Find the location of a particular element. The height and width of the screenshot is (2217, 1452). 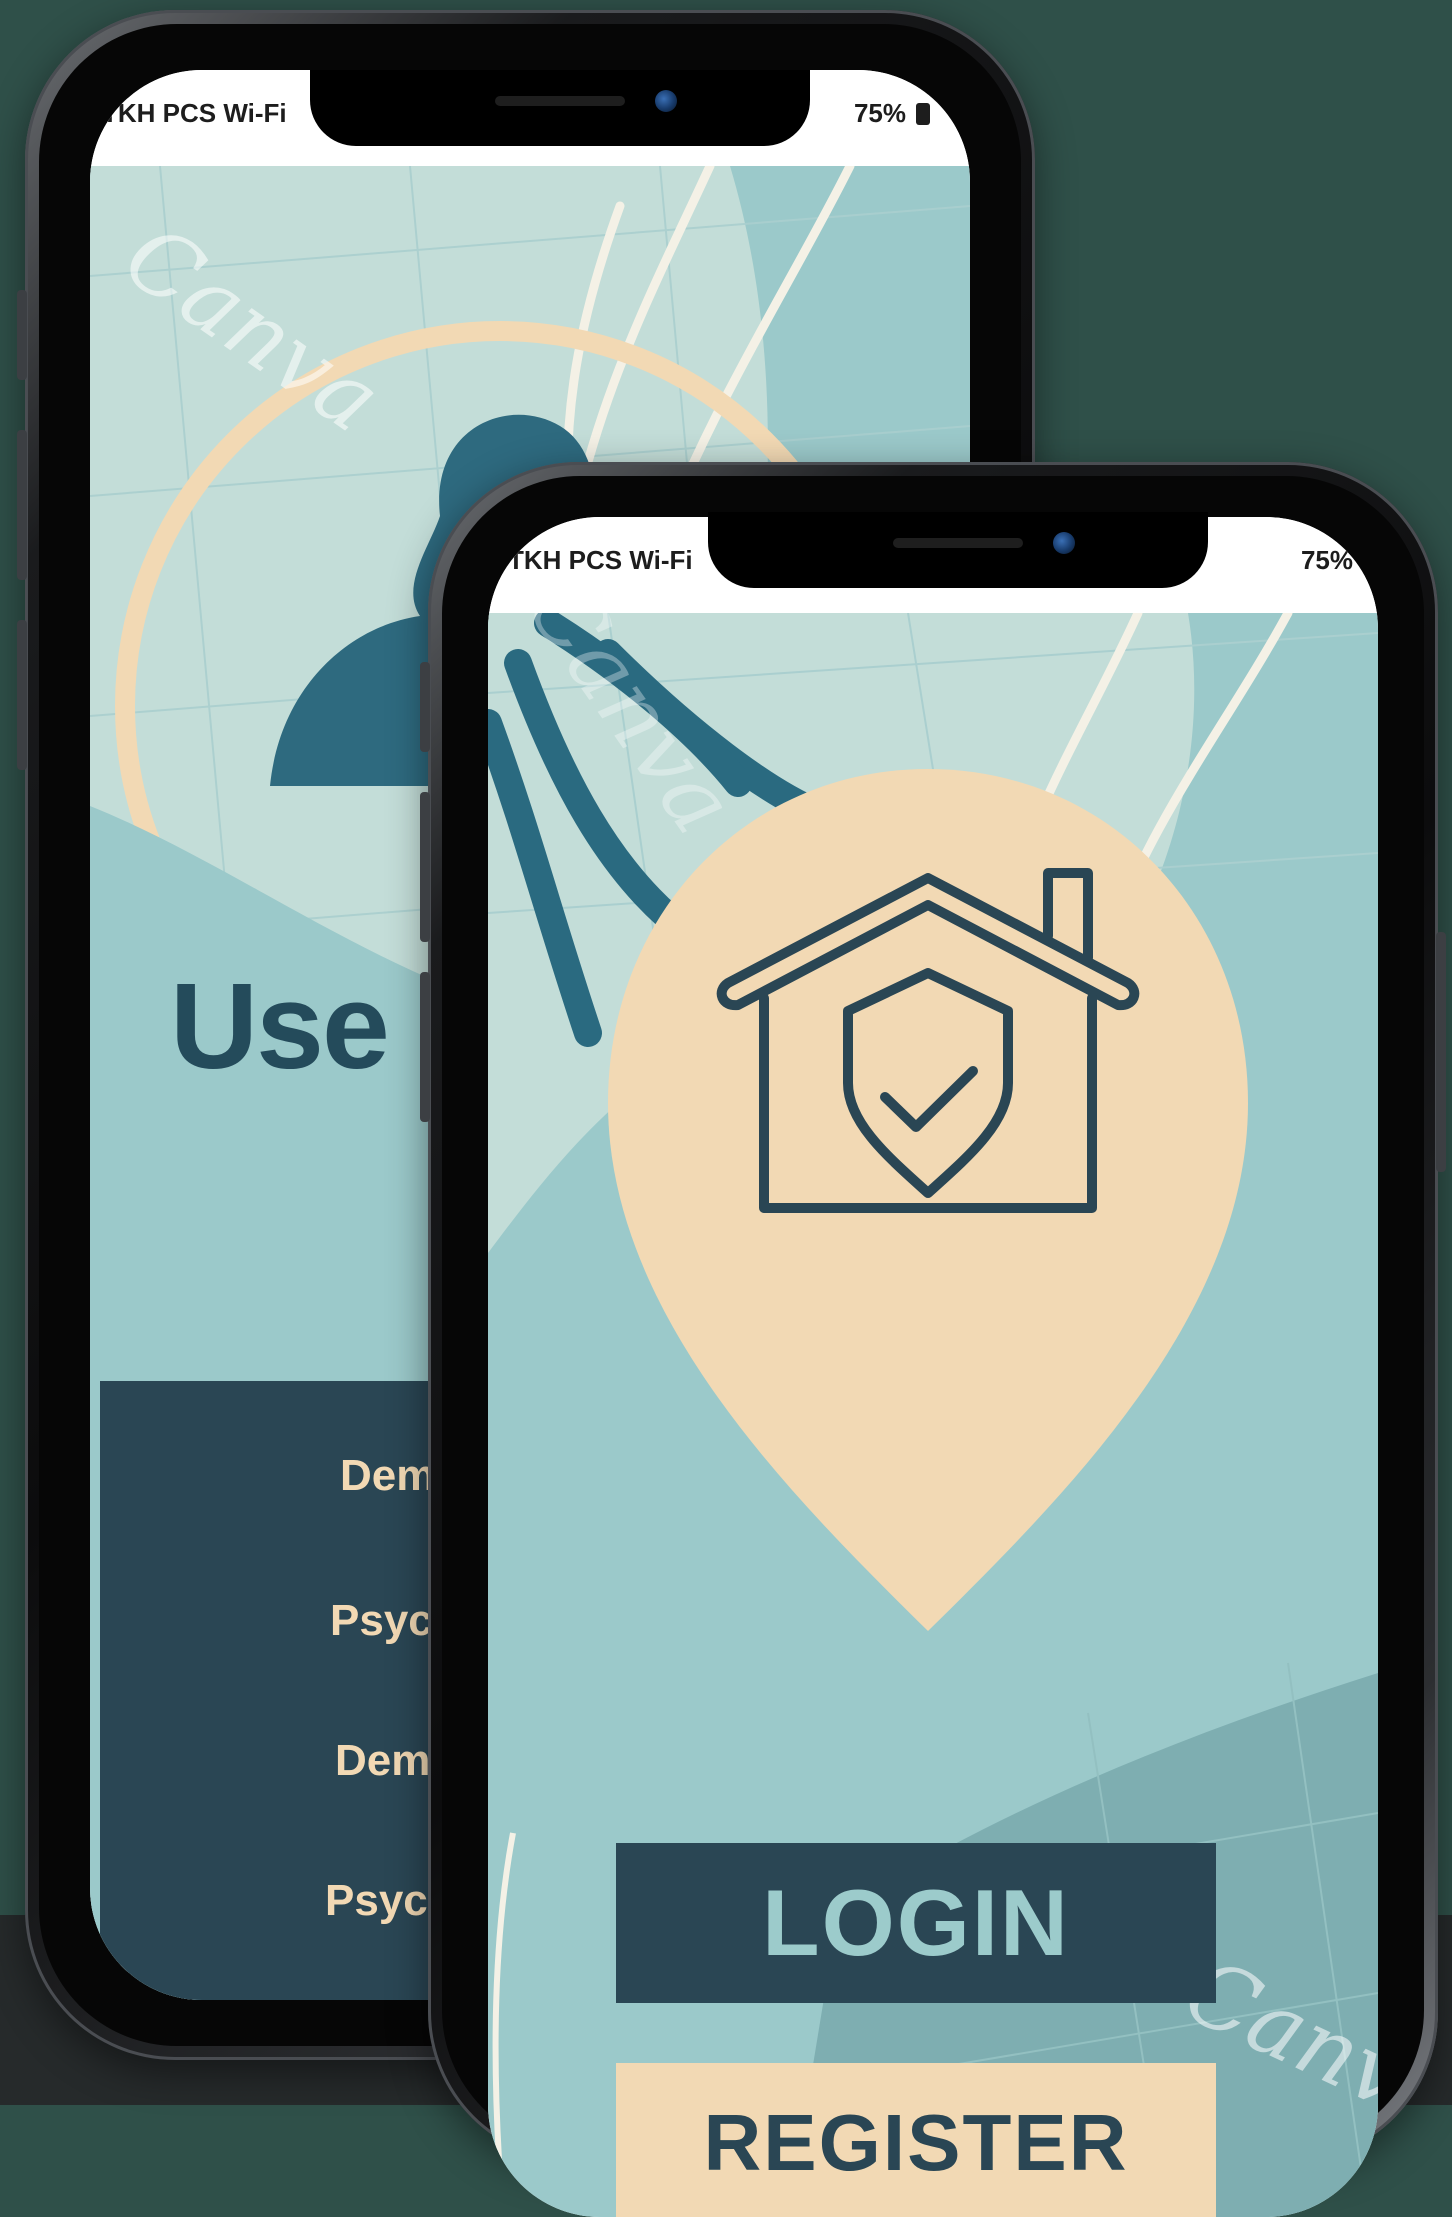

phone-front-volume-down is located at coordinates (425, 1047).